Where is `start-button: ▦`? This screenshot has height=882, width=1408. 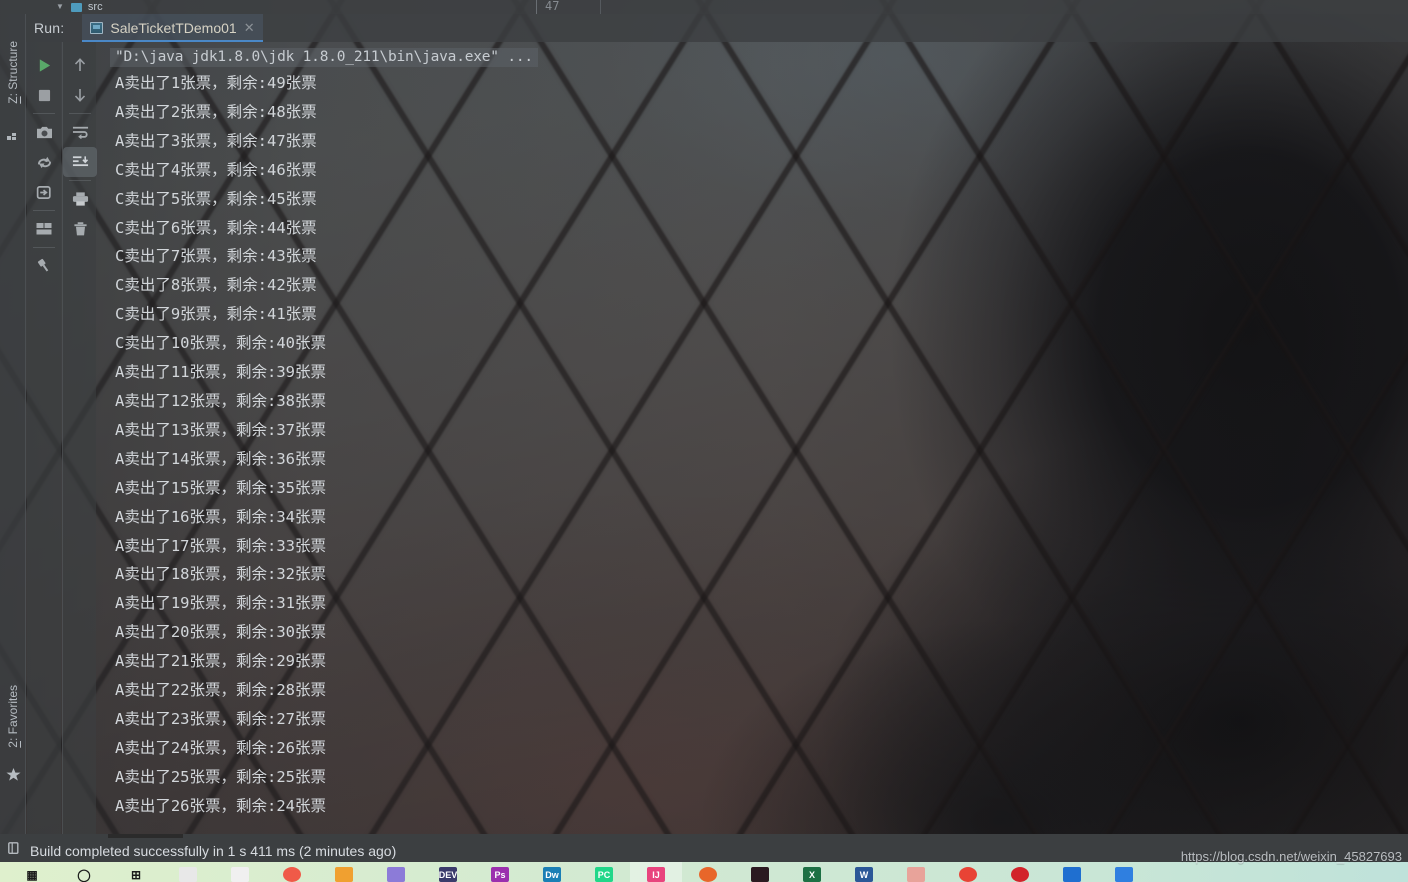
start-button: ▦ is located at coordinates (32, 872).